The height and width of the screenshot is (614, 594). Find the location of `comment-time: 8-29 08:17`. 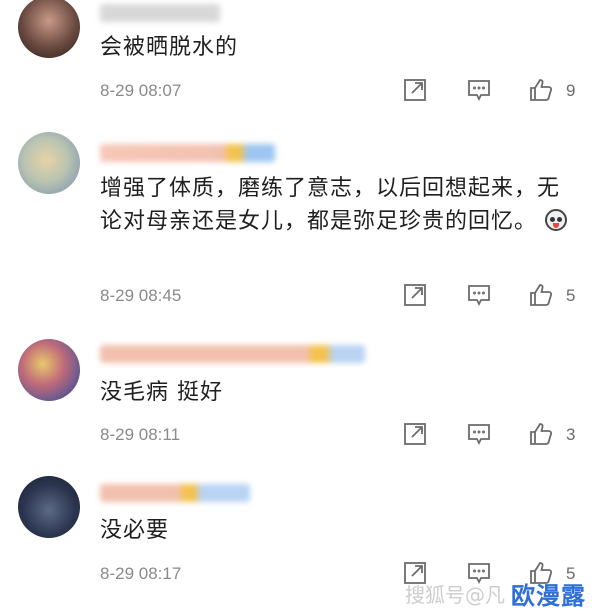

comment-time: 8-29 08:17 is located at coordinates (141, 573).